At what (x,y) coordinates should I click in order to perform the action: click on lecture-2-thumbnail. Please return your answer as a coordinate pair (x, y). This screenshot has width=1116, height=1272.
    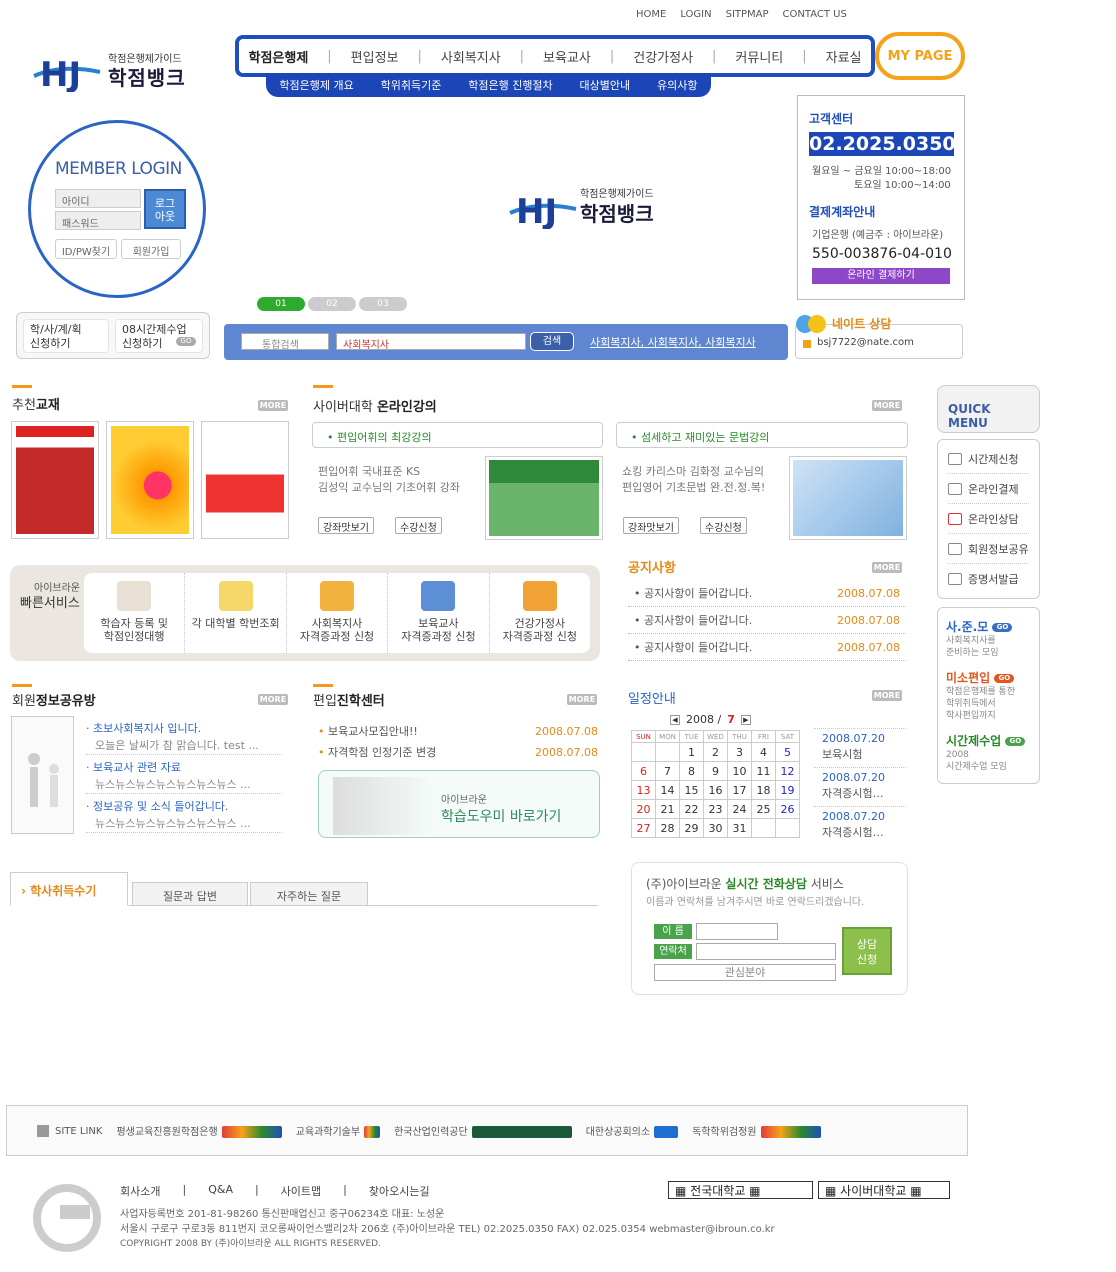
    Looking at the image, I should click on (848, 498).